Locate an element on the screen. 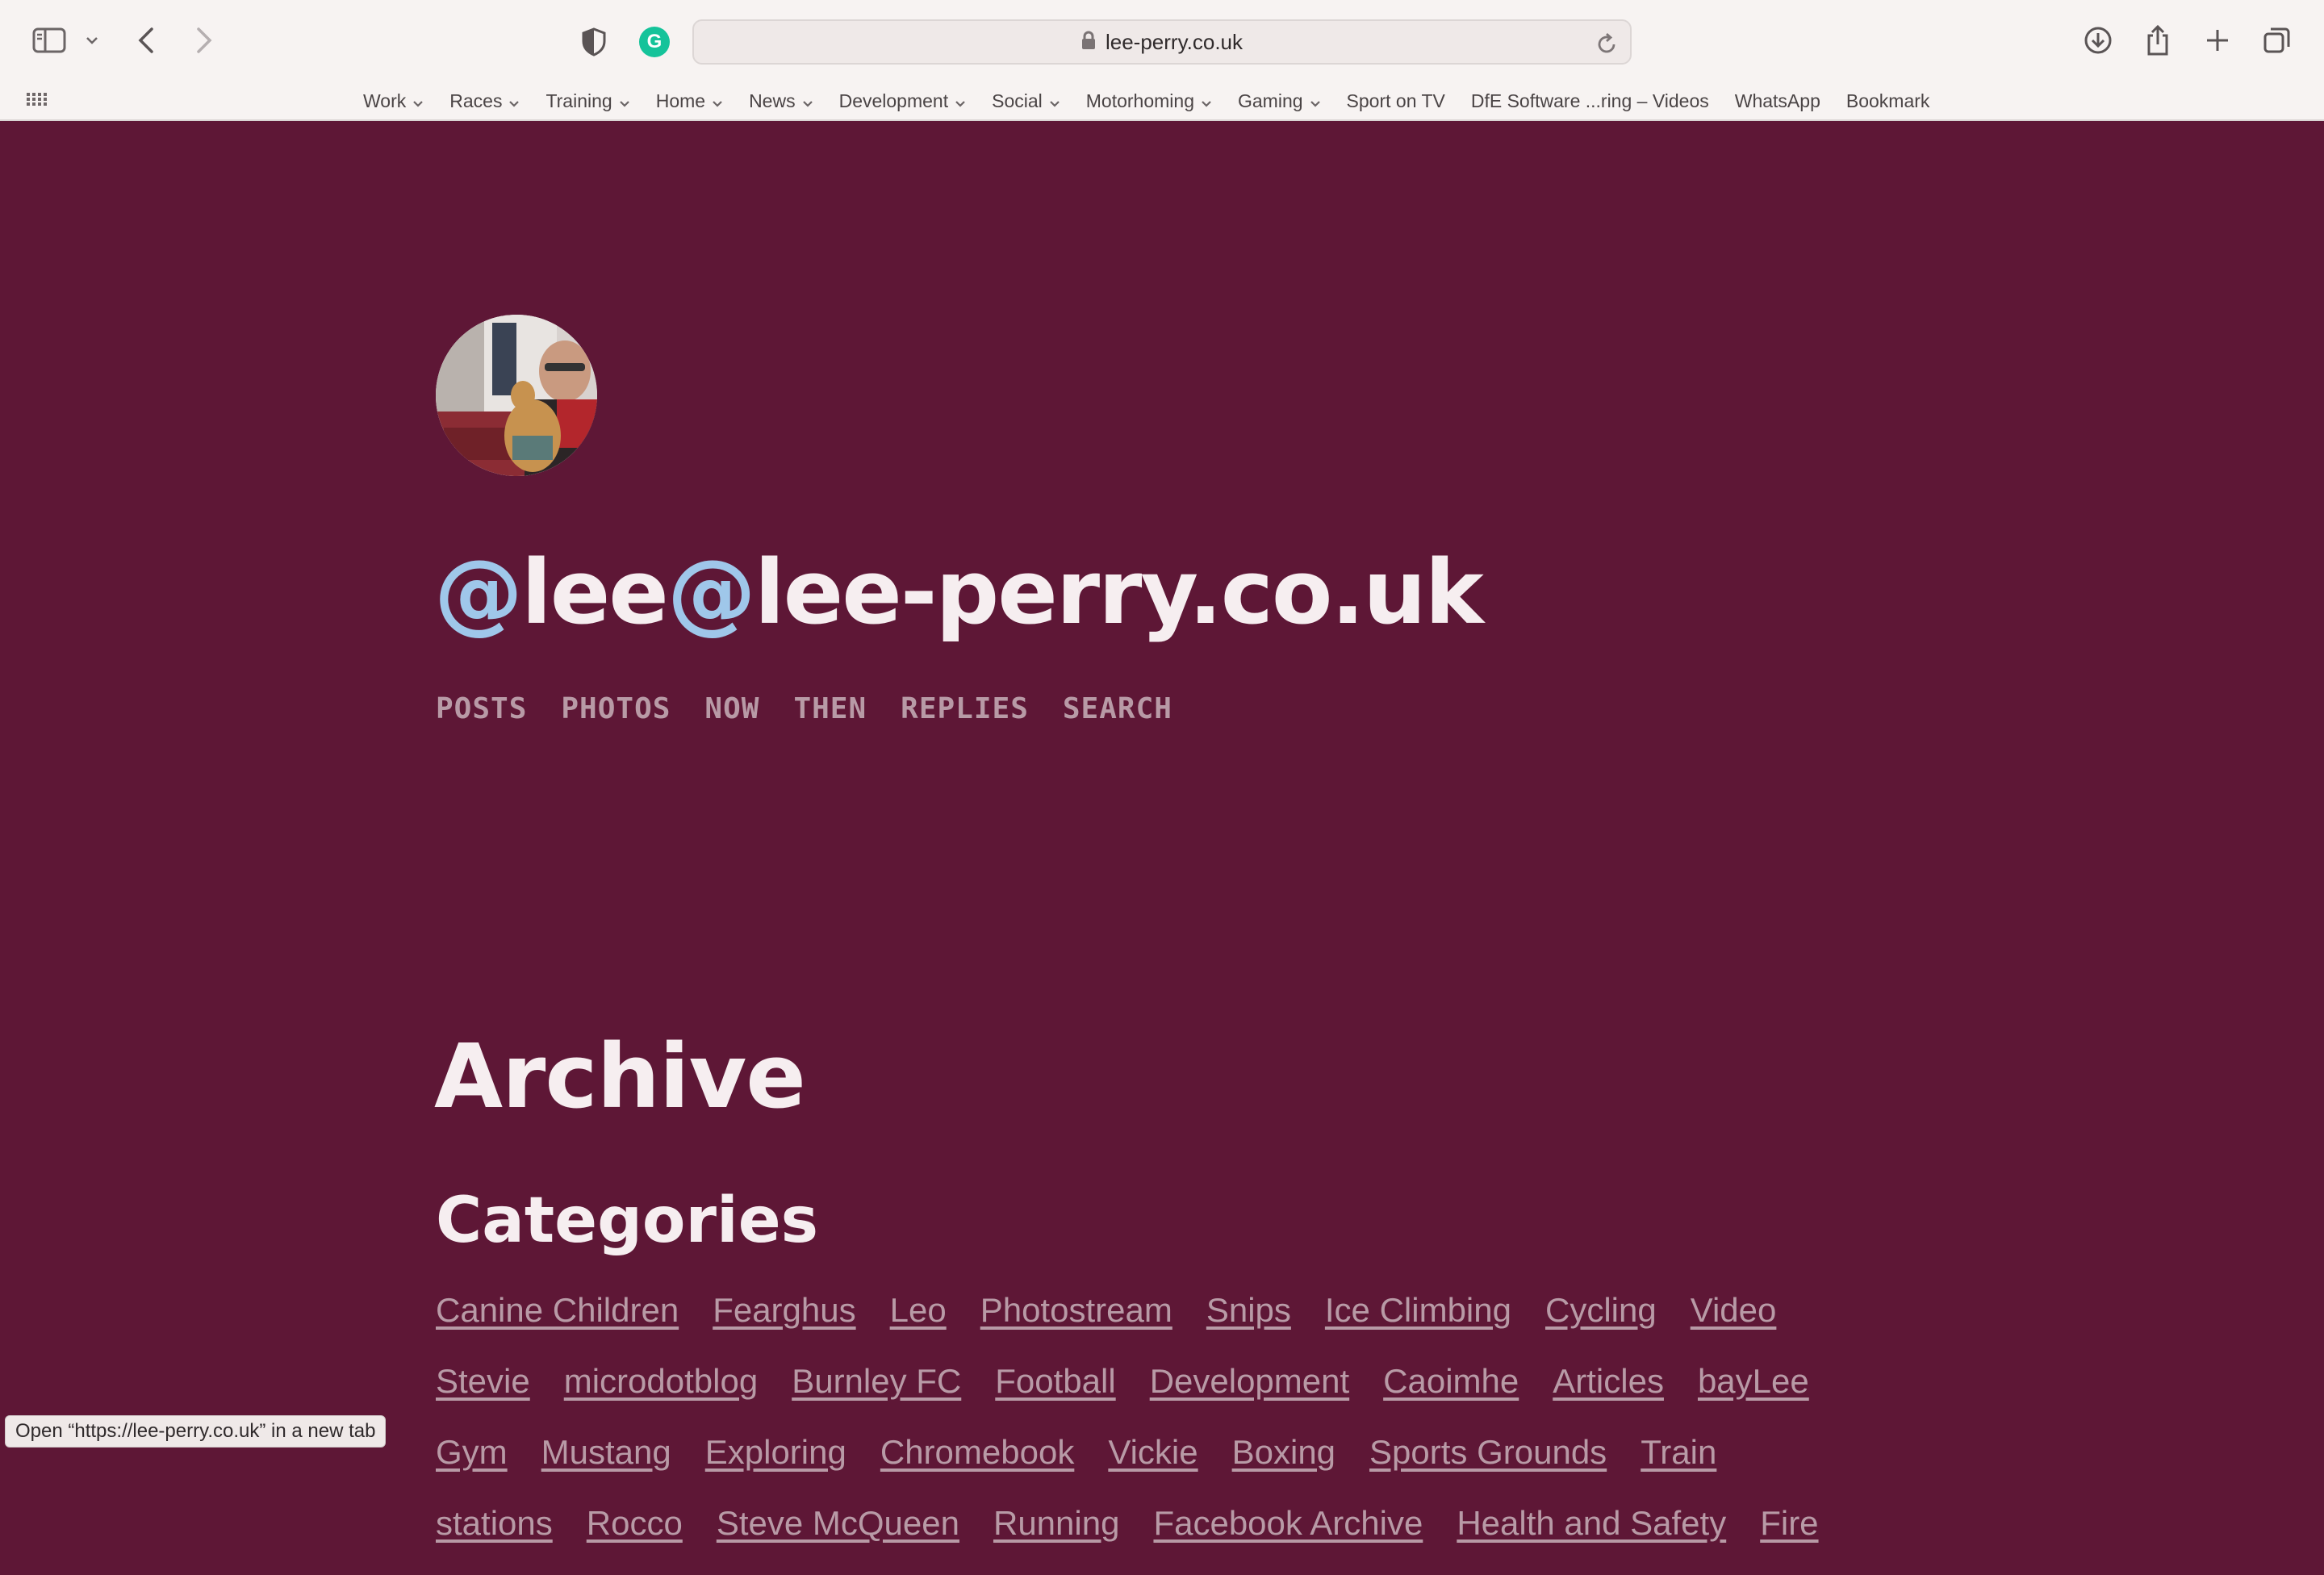 This screenshot has height=1575, width=2324. category-link: Sports Grounds is located at coordinates (1488, 1453).